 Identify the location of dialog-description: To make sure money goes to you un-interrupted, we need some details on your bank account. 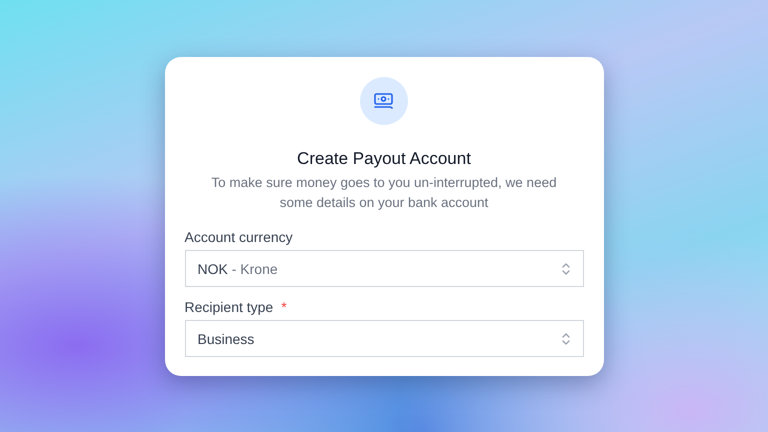
(384, 193).